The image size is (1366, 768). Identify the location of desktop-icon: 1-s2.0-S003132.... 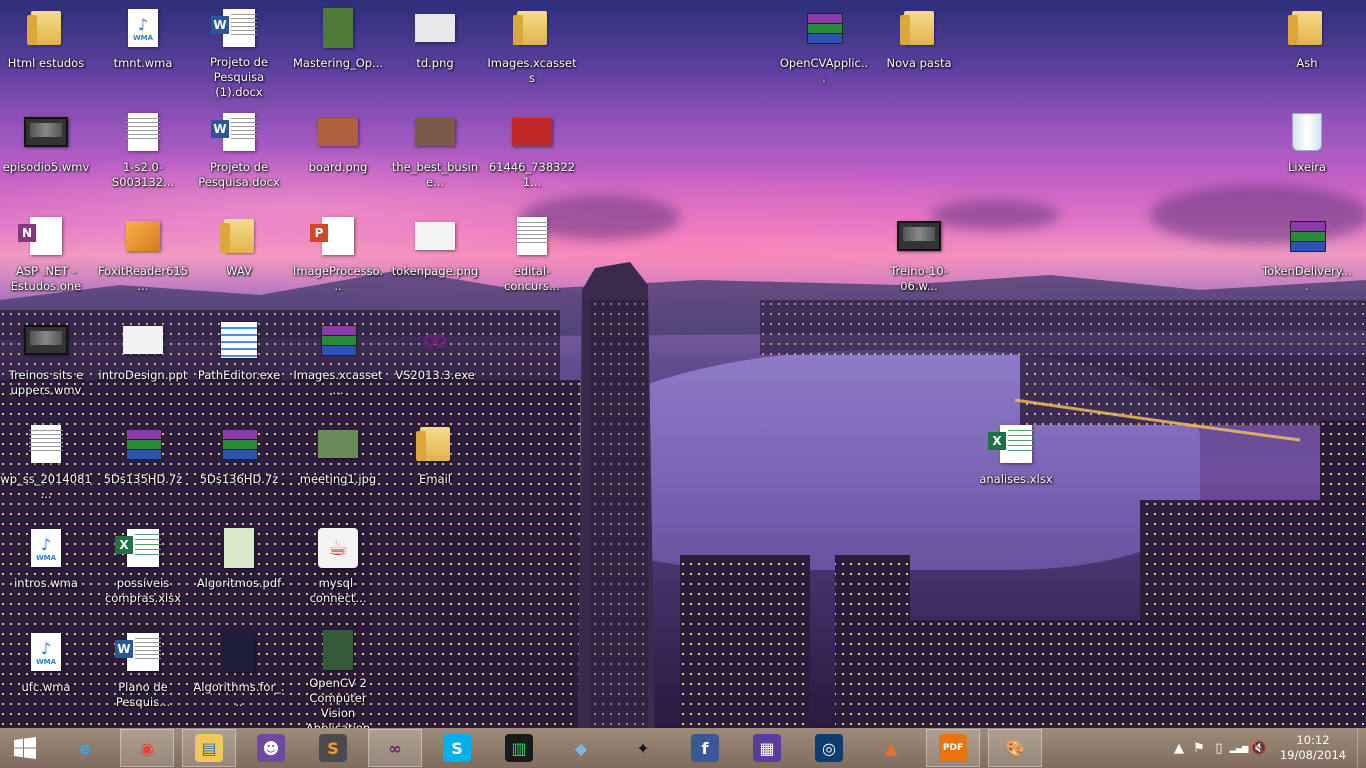
(143, 154).